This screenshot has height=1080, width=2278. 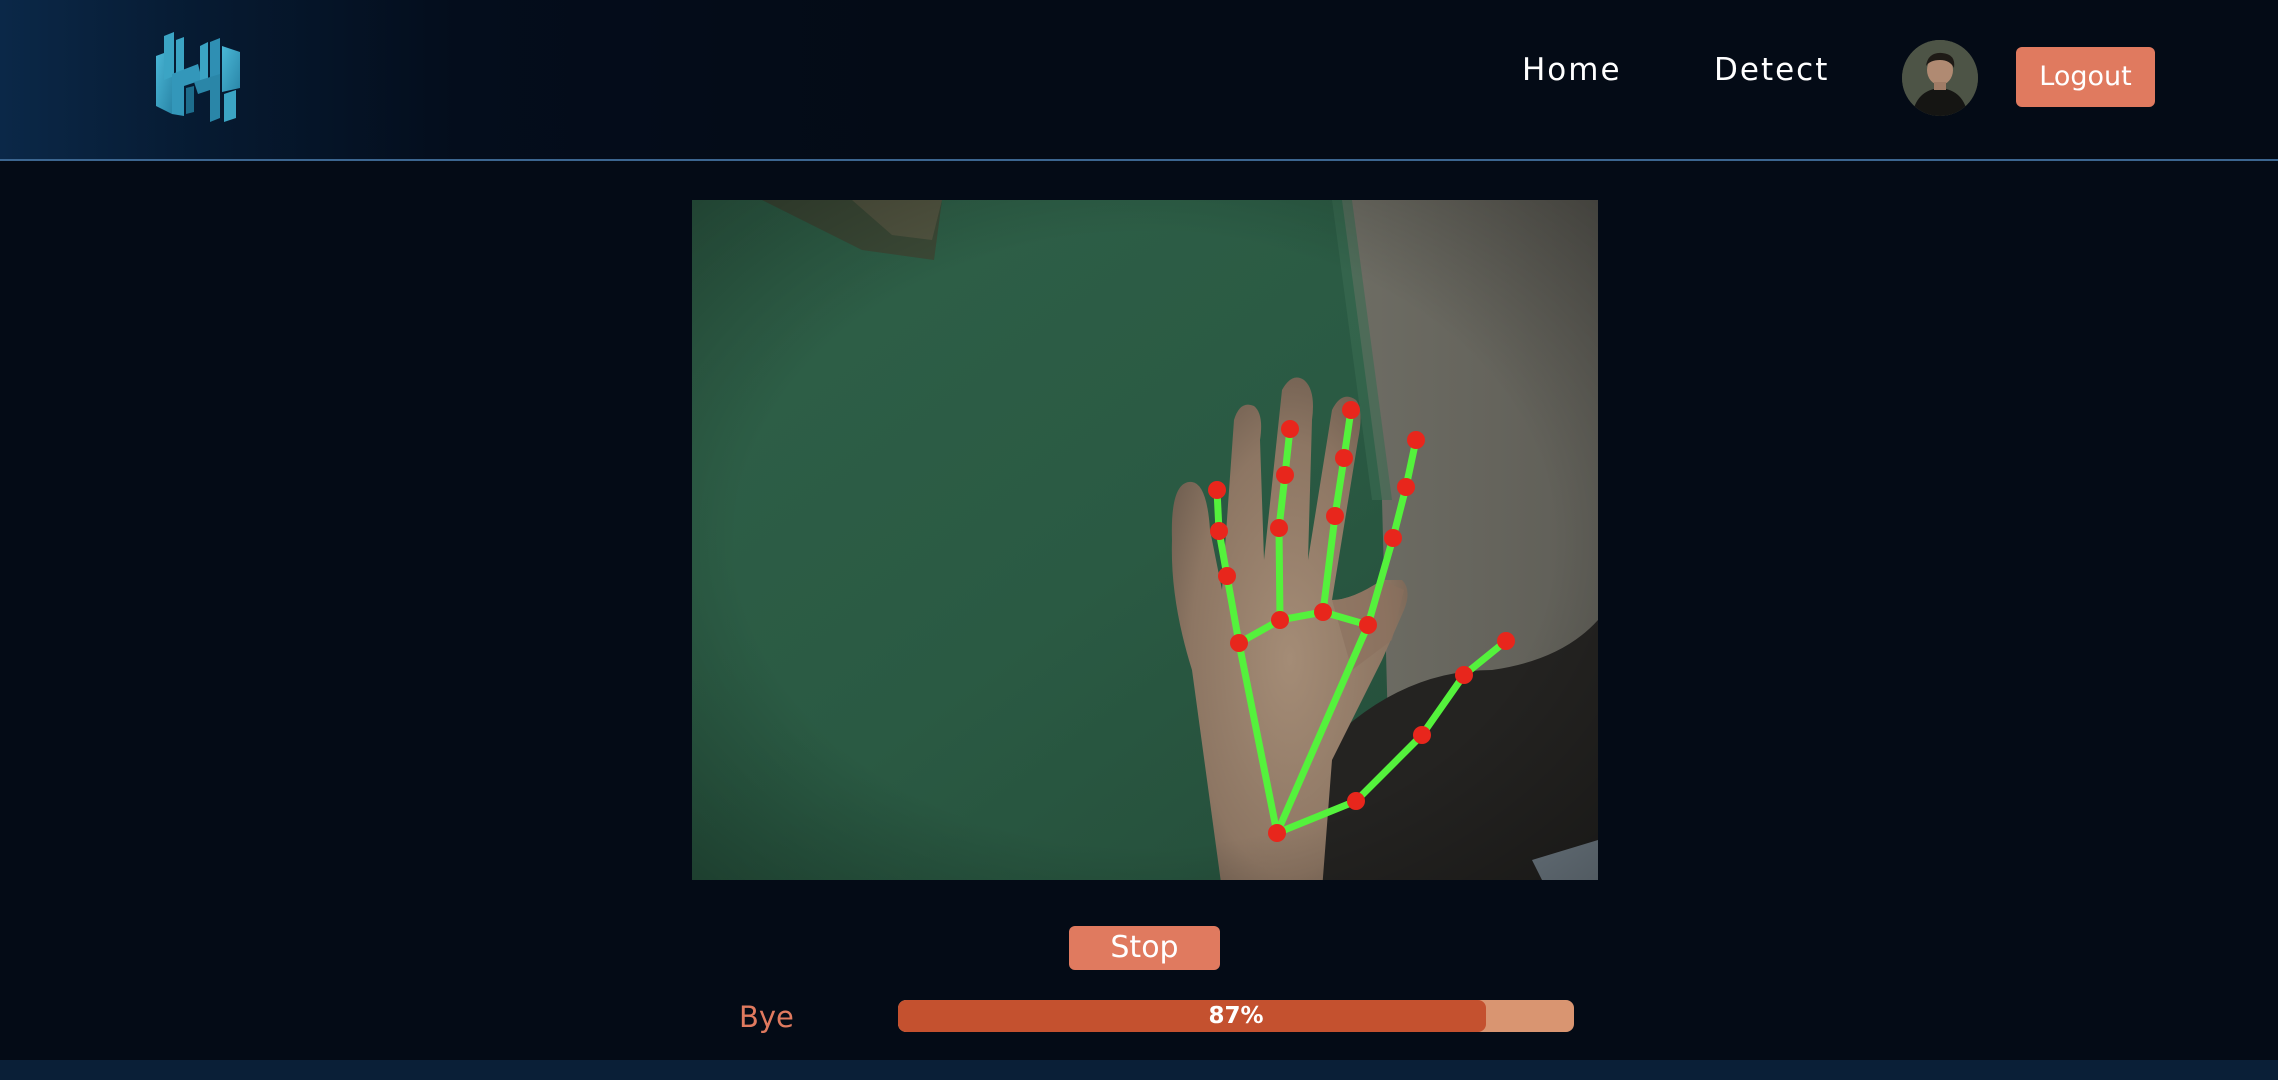 What do you see at coordinates (1771, 70) in the screenshot?
I see `nav-detect-link: Detect` at bounding box center [1771, 70].